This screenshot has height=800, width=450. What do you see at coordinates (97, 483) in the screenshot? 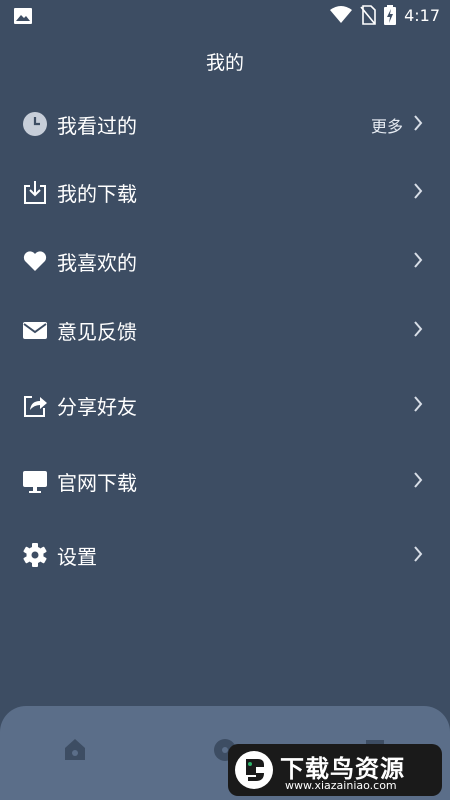
I see `menu-label: 官网下载` at bounding box center [97, 483].